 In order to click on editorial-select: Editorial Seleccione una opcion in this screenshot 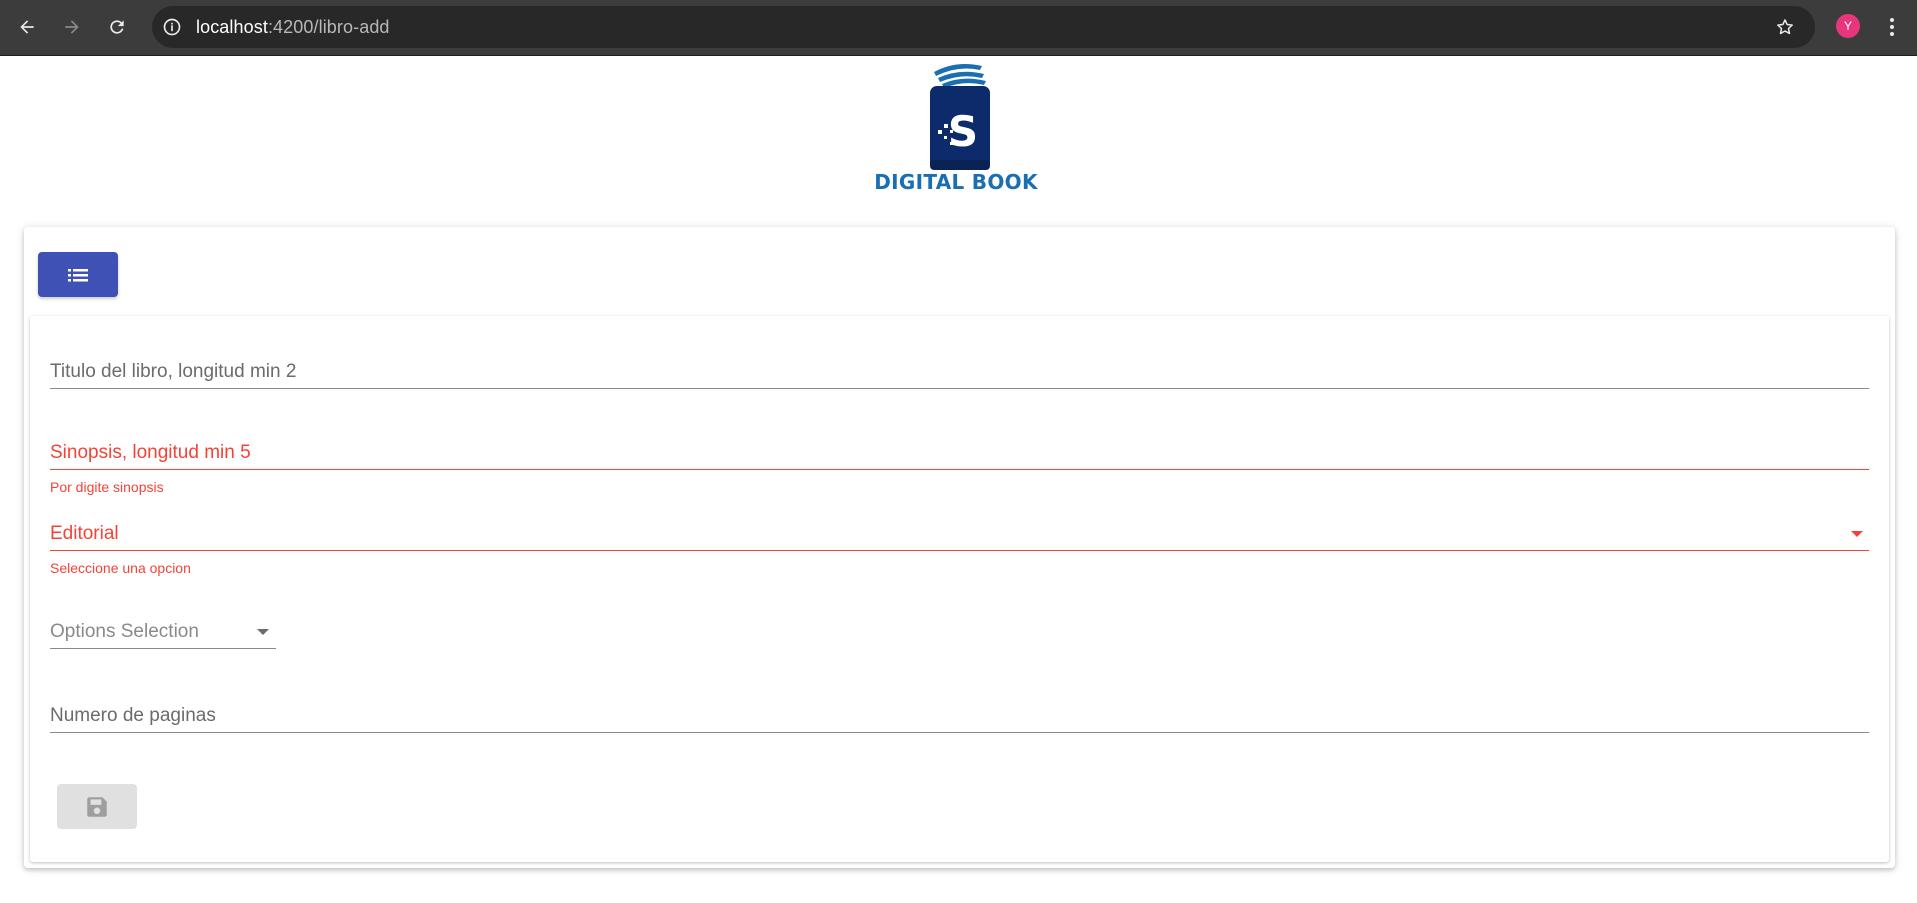, I will do `click(959, 550)`.